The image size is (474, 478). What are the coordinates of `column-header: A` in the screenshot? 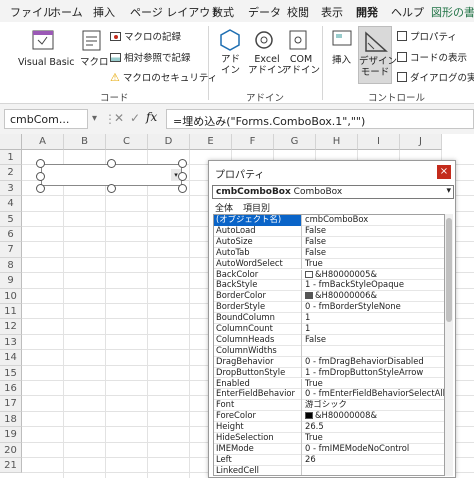 It's located at (43, 142).